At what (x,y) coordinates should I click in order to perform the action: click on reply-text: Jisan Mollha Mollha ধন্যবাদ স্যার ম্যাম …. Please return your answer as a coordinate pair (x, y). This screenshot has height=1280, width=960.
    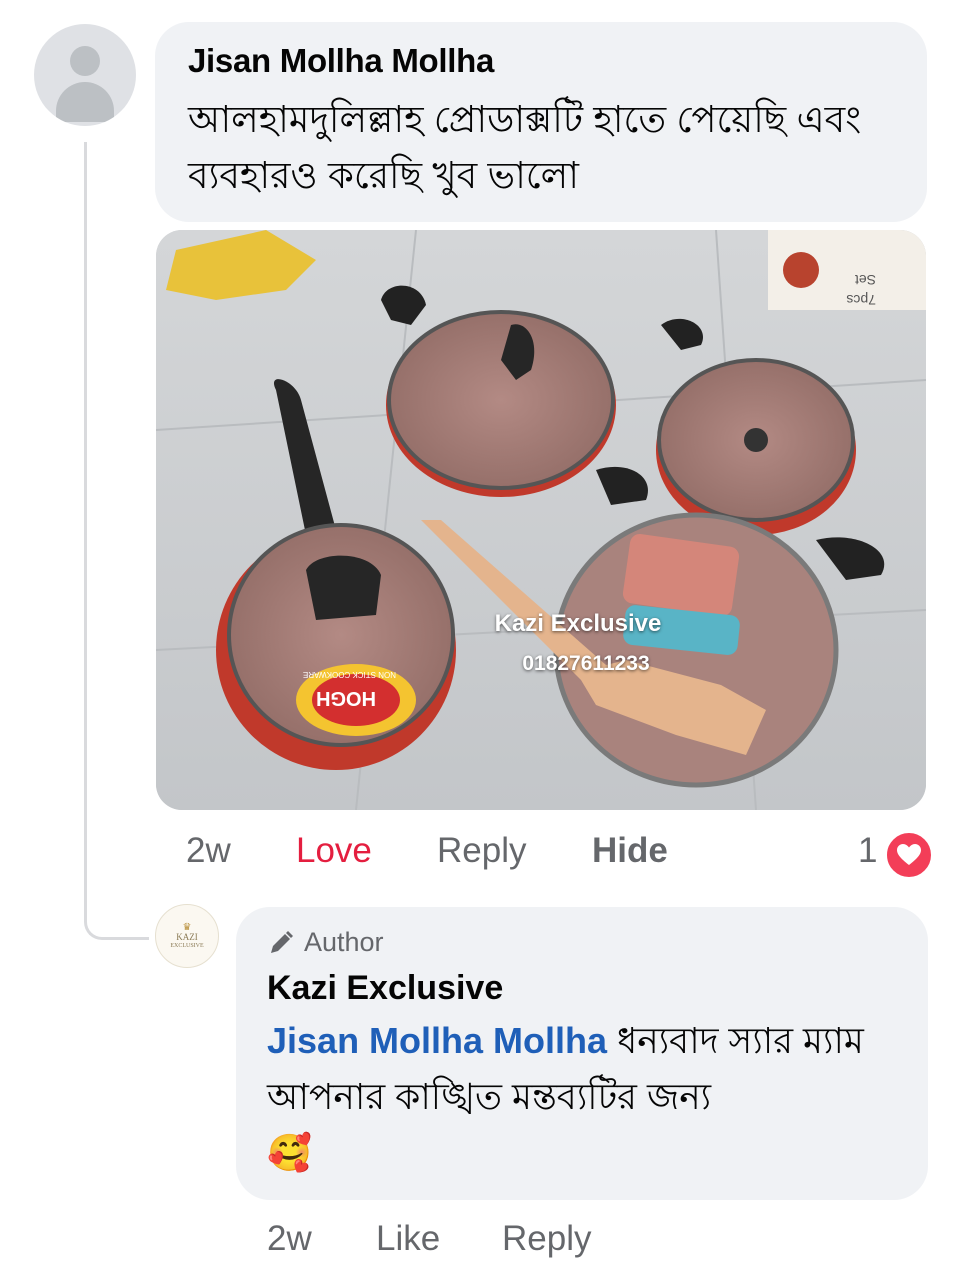
    Looking at the image, I should click on (592, 1097).